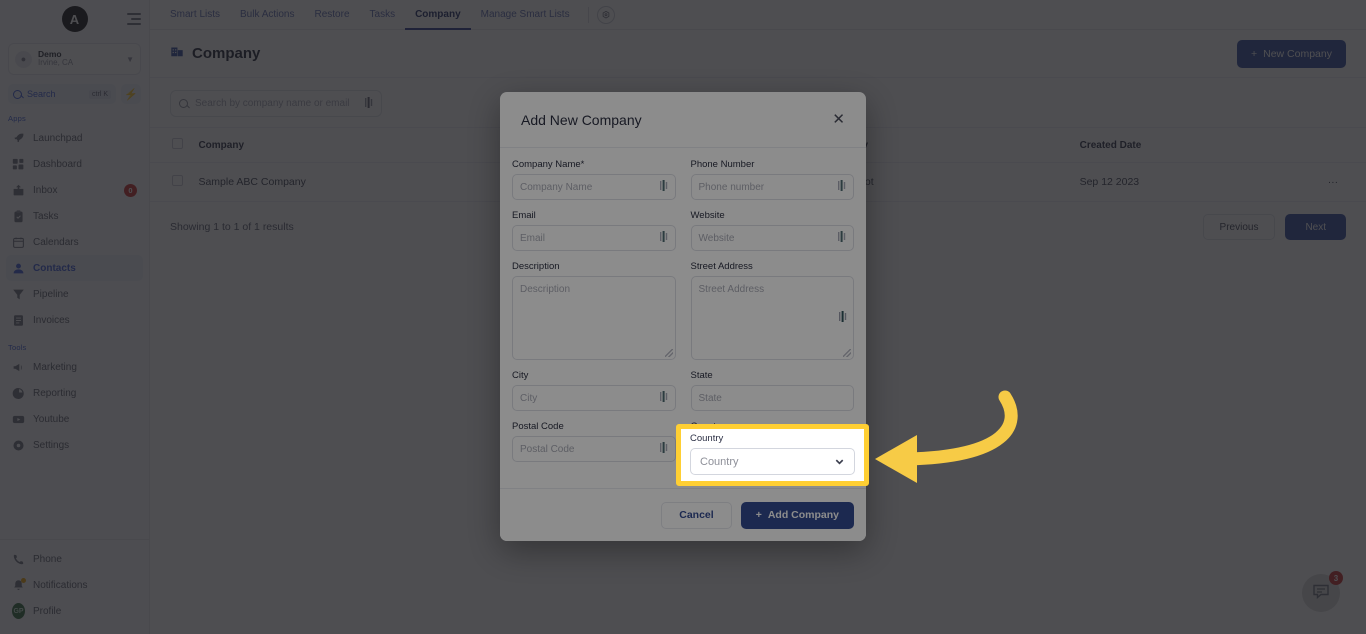  I want to click on website-placeholder: Website, so click(716, 238).